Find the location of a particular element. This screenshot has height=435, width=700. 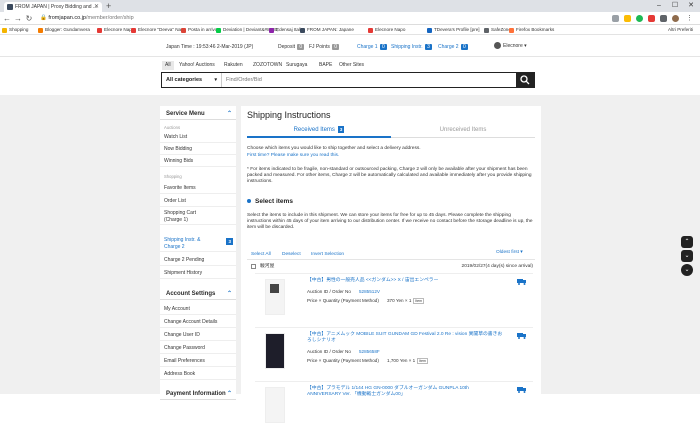

reload-icon: ↻ is located at coordinates (29, 18).